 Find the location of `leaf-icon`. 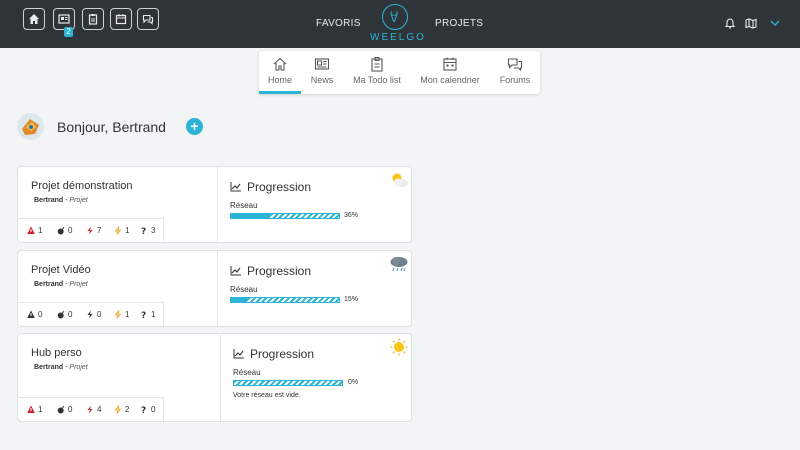

leaf-icon is located at coordinates (394, 16).